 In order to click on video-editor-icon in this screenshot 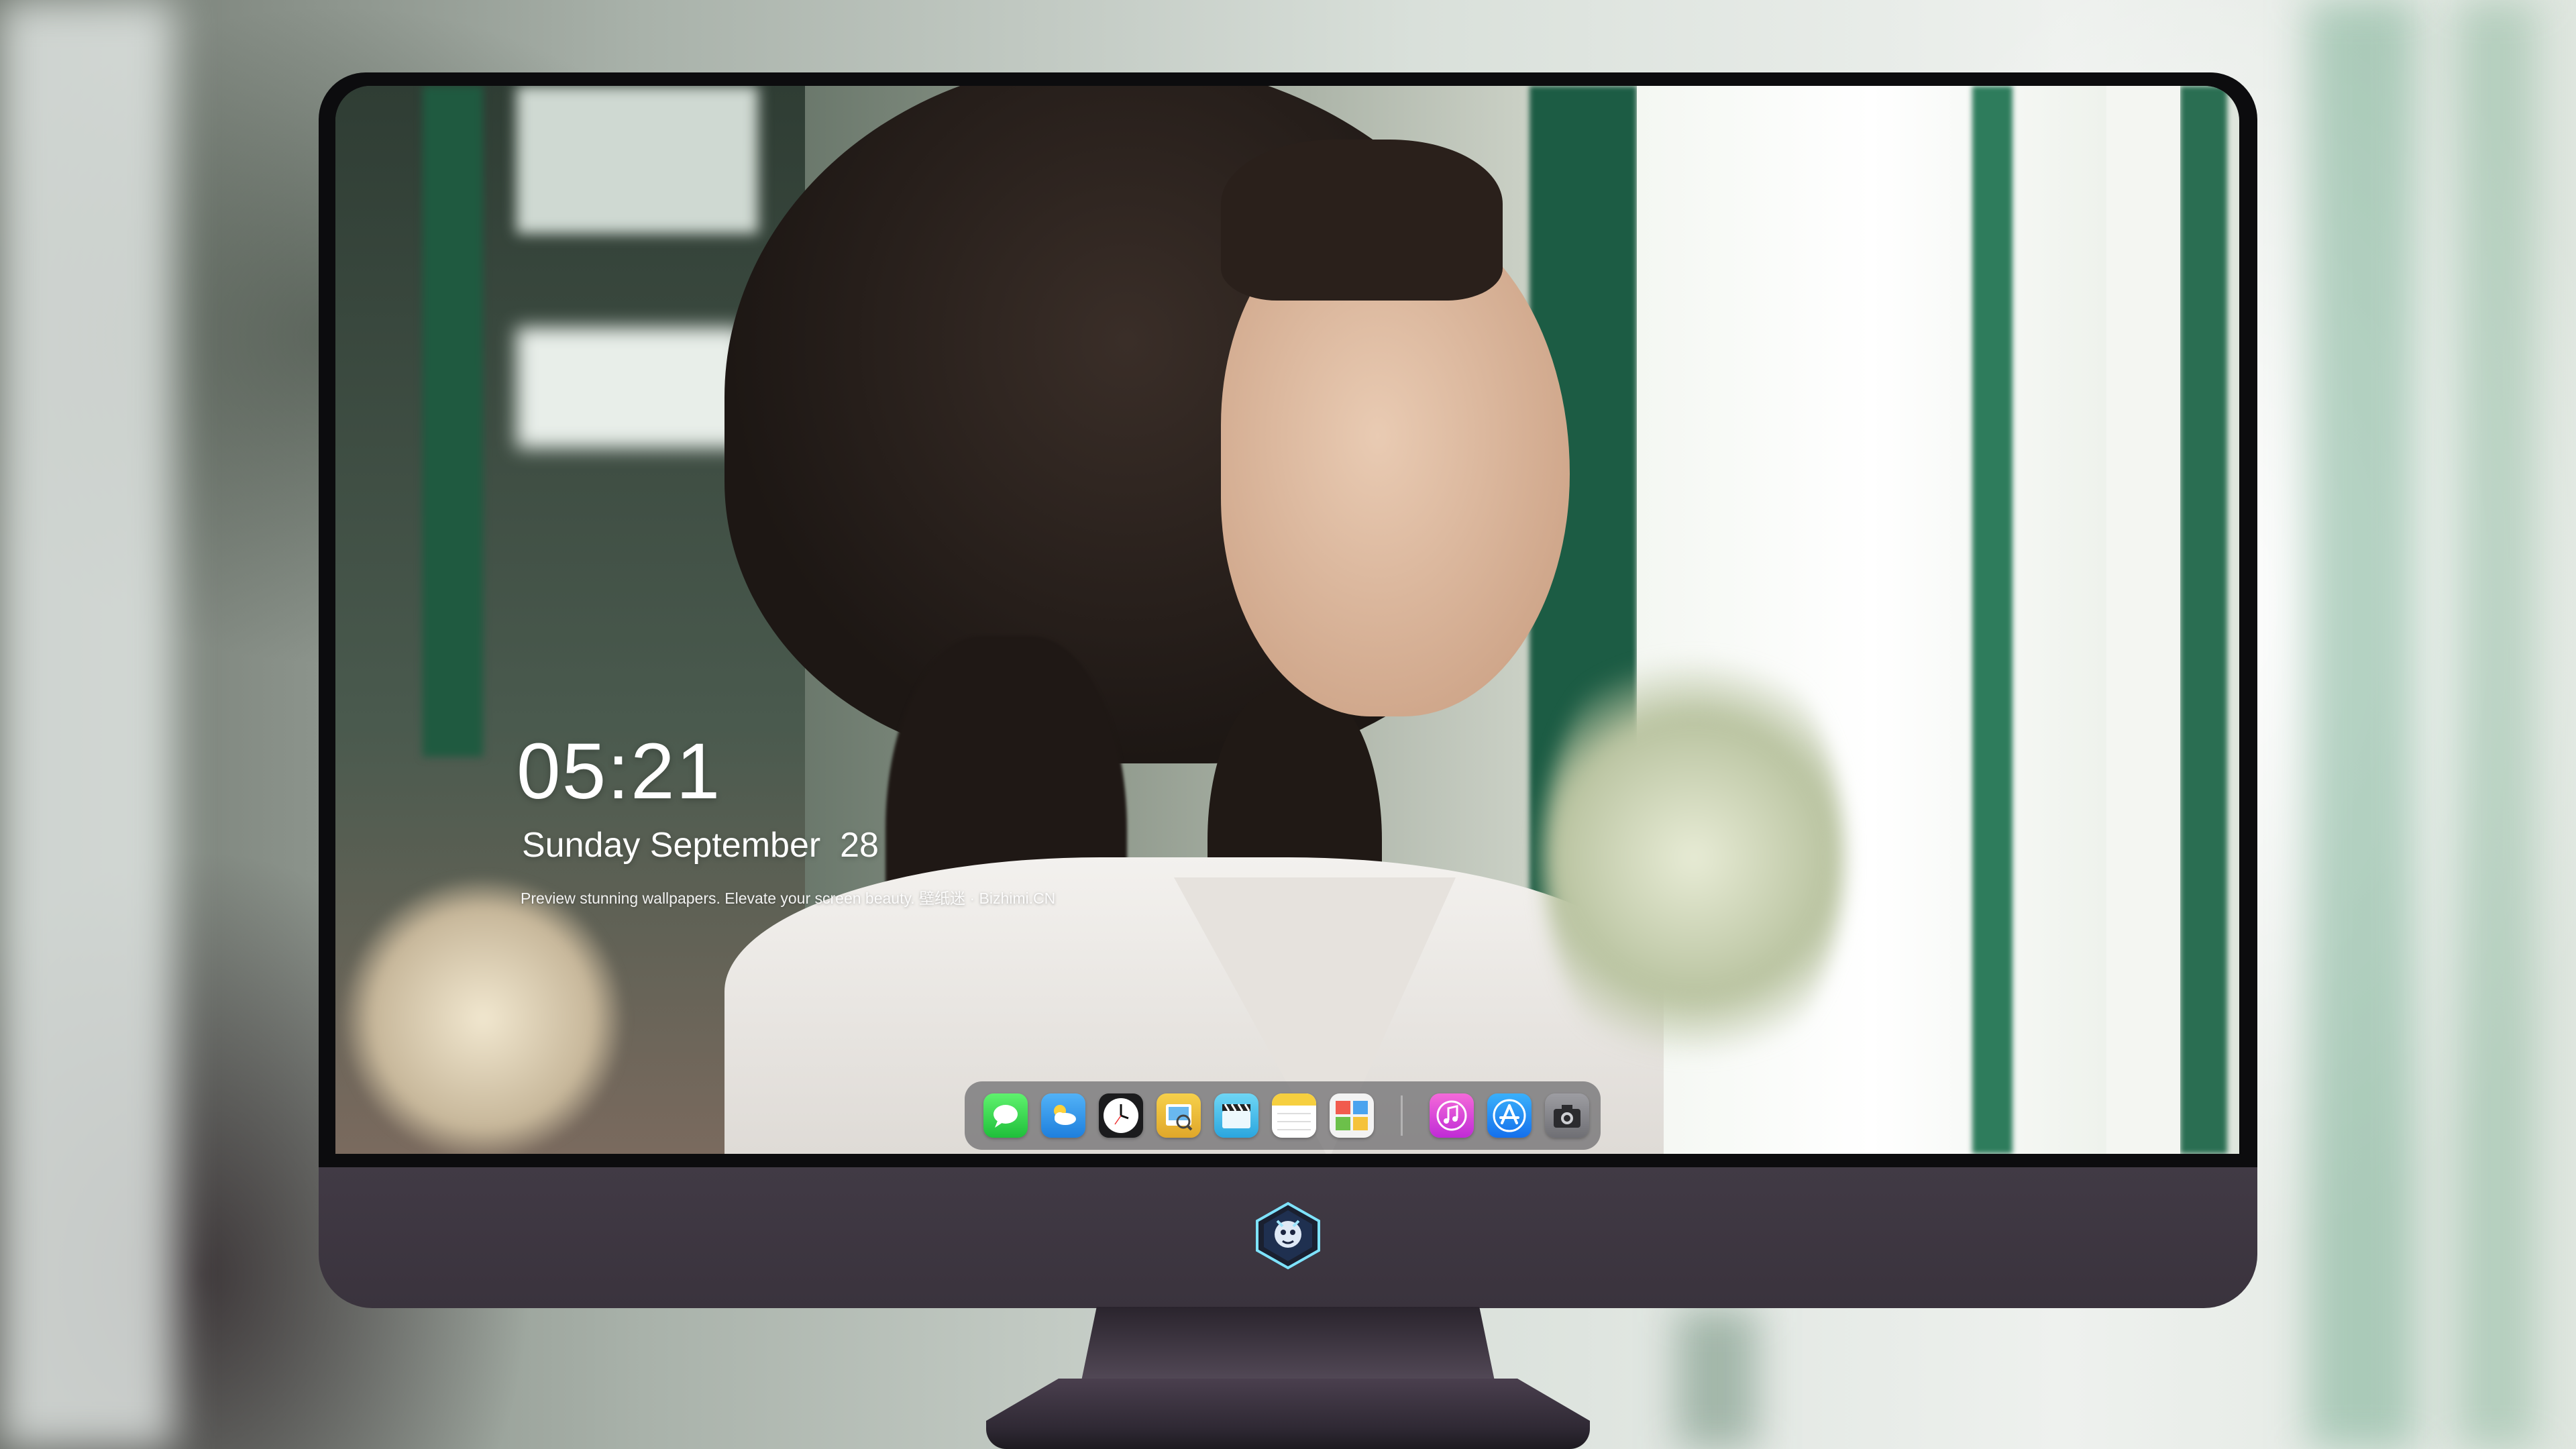, I will do `click(1236, 1115)`.